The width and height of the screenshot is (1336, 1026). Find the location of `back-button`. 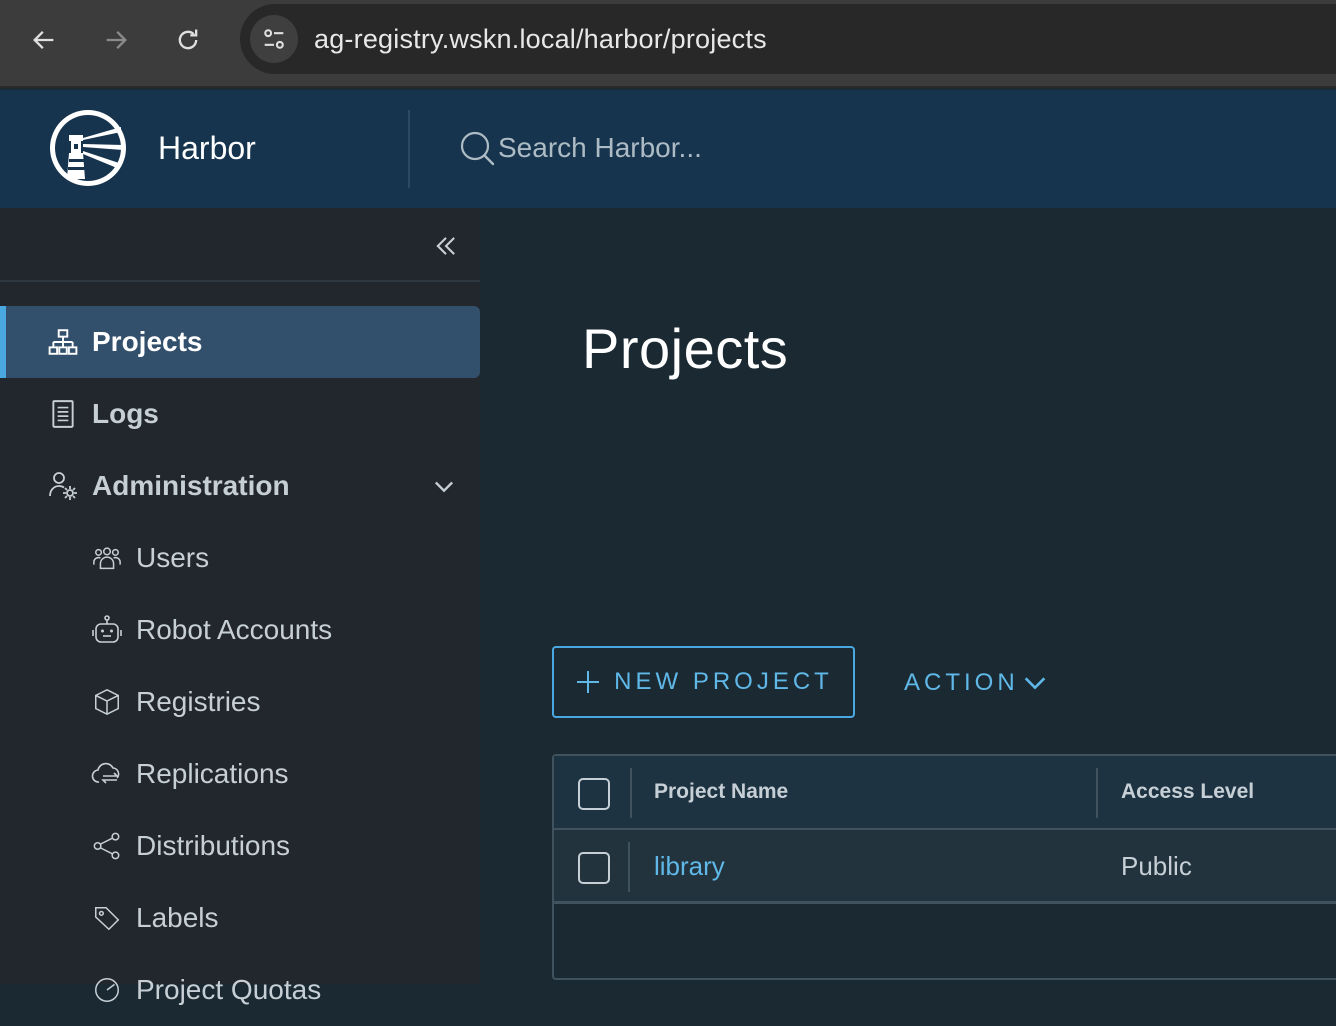

back-button is located at coordinates (44, 40).